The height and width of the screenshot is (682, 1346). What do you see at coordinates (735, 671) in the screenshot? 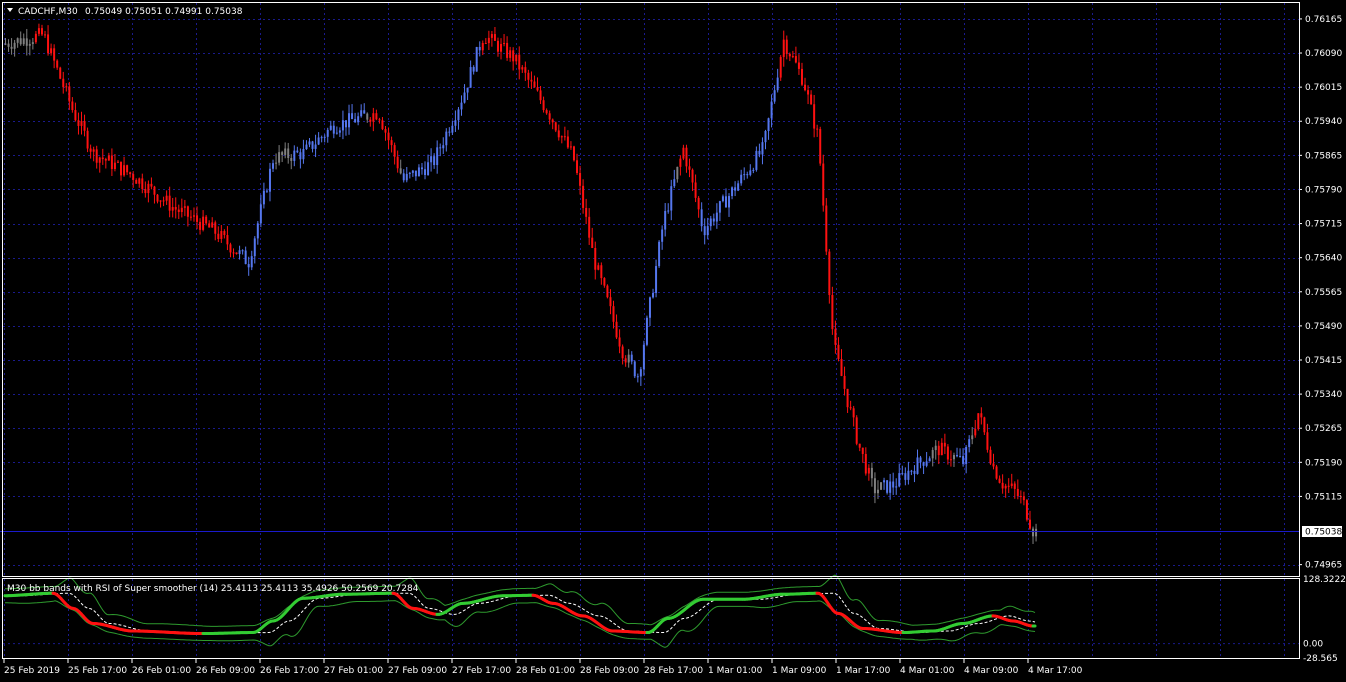
I see `time-tick-label: 1 Mar 01:00` at bounding box center [735, 671].